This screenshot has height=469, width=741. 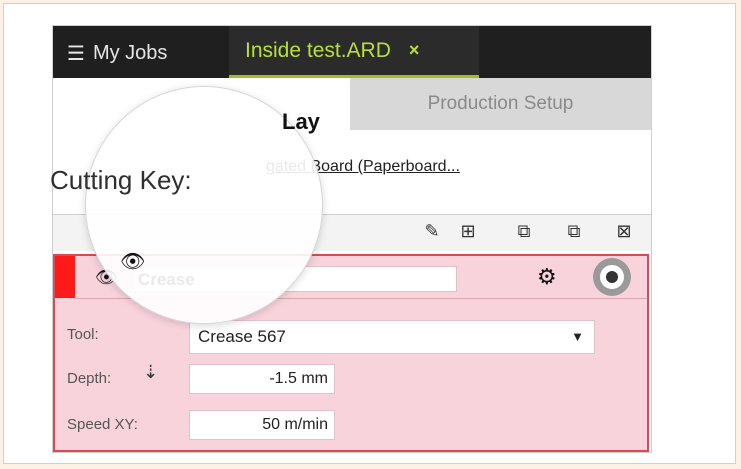 I want to click on chevron-down-icon: ▼, so click(x=577, y=336).